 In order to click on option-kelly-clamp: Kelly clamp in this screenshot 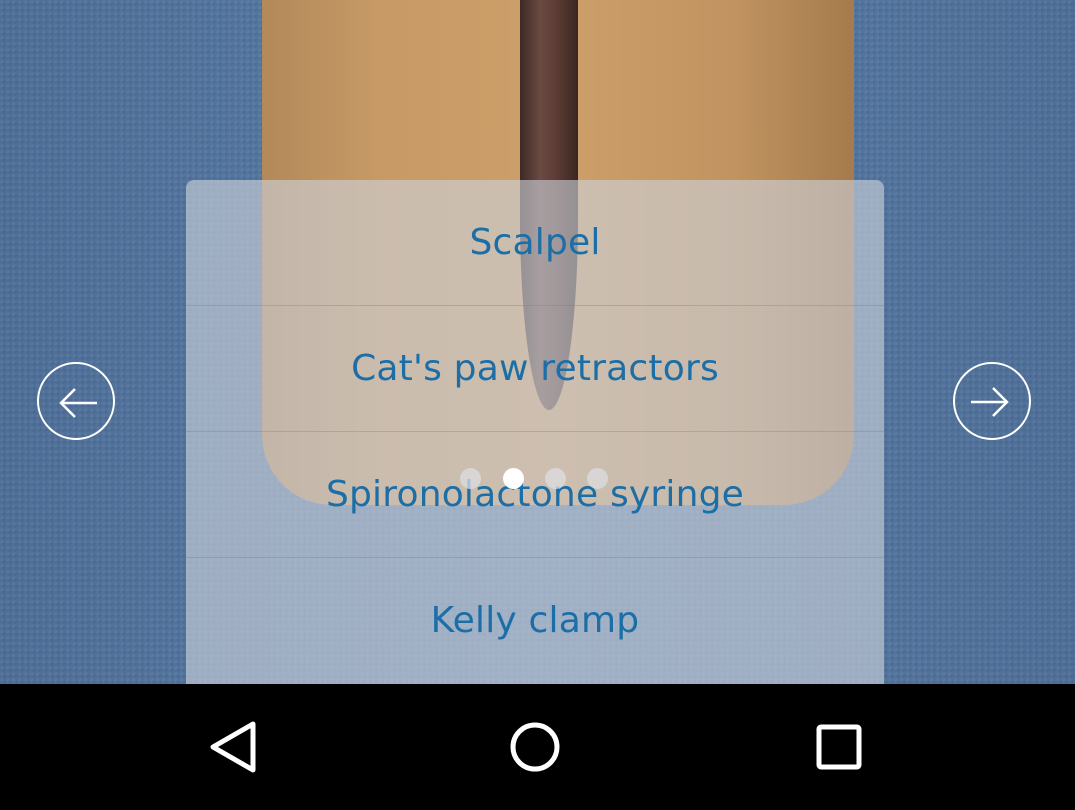, I will do `click(535, 620)`.